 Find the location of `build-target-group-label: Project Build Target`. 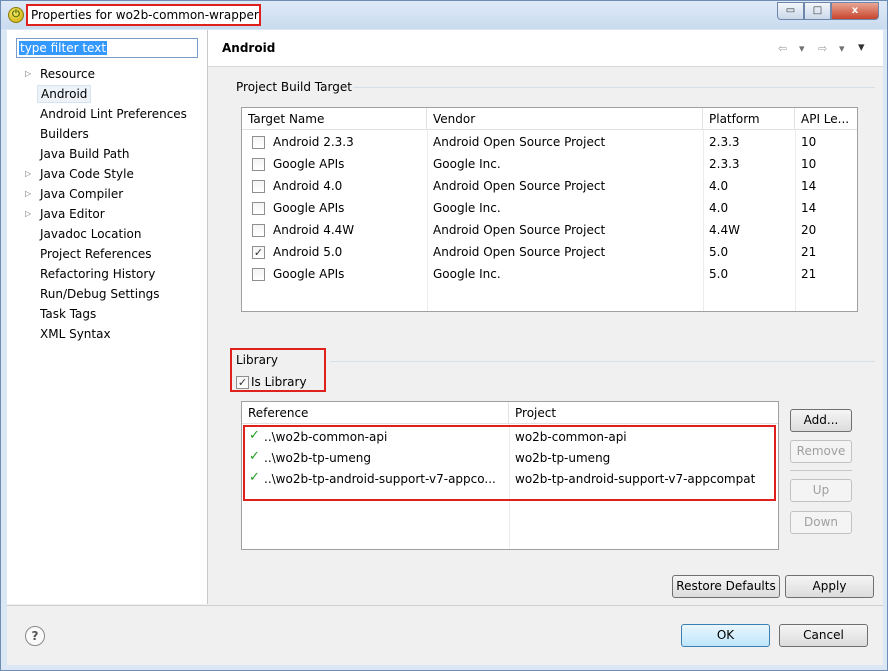

build-target-group-label: Project Build Target is located at coordinates (294, 87).